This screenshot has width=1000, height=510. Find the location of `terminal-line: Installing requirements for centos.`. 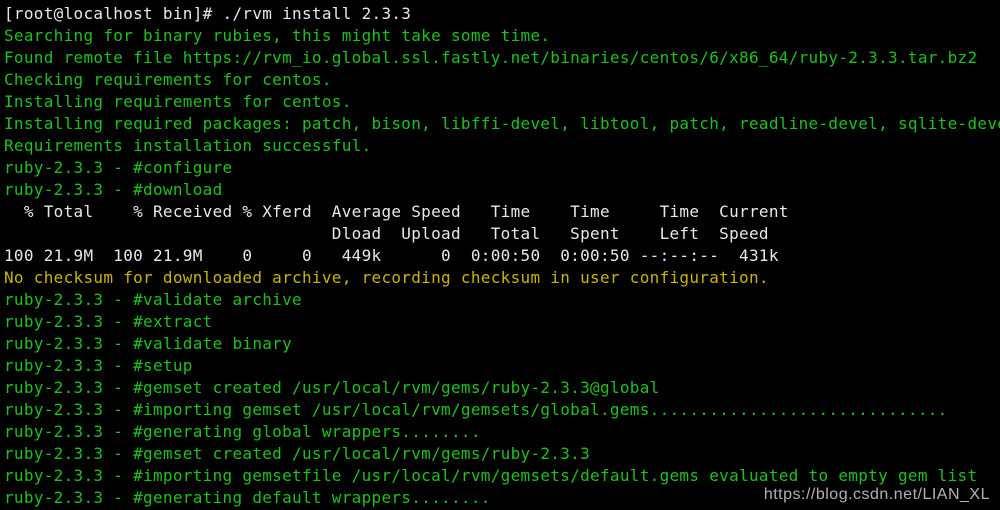

terminal-line: Installing requirements for centos. is located at coordinates (178, 101).